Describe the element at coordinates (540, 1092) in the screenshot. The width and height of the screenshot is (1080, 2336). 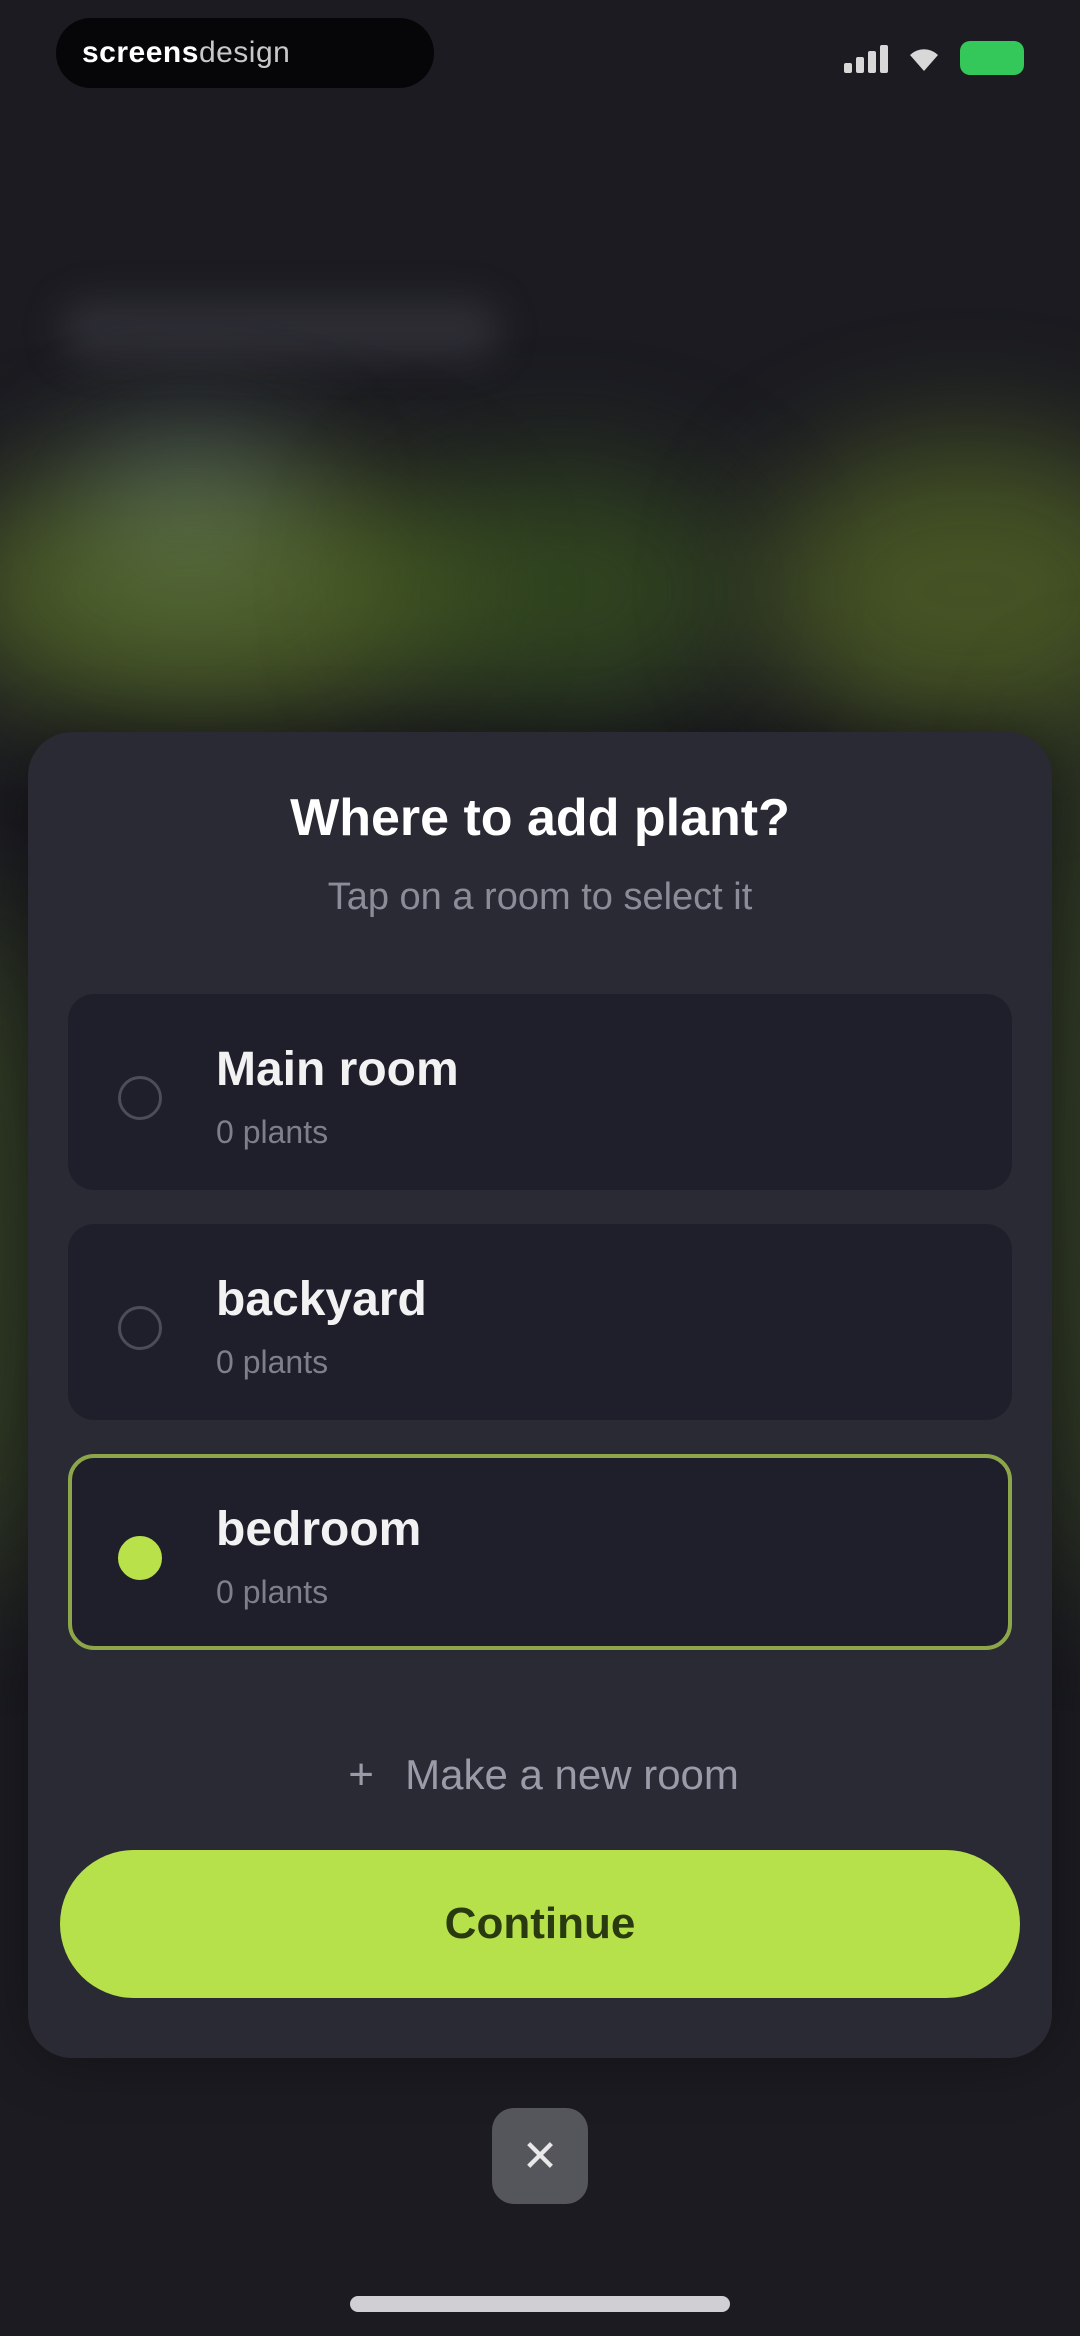
I see `room-option-main-room: Main room 0 plants` at that location.